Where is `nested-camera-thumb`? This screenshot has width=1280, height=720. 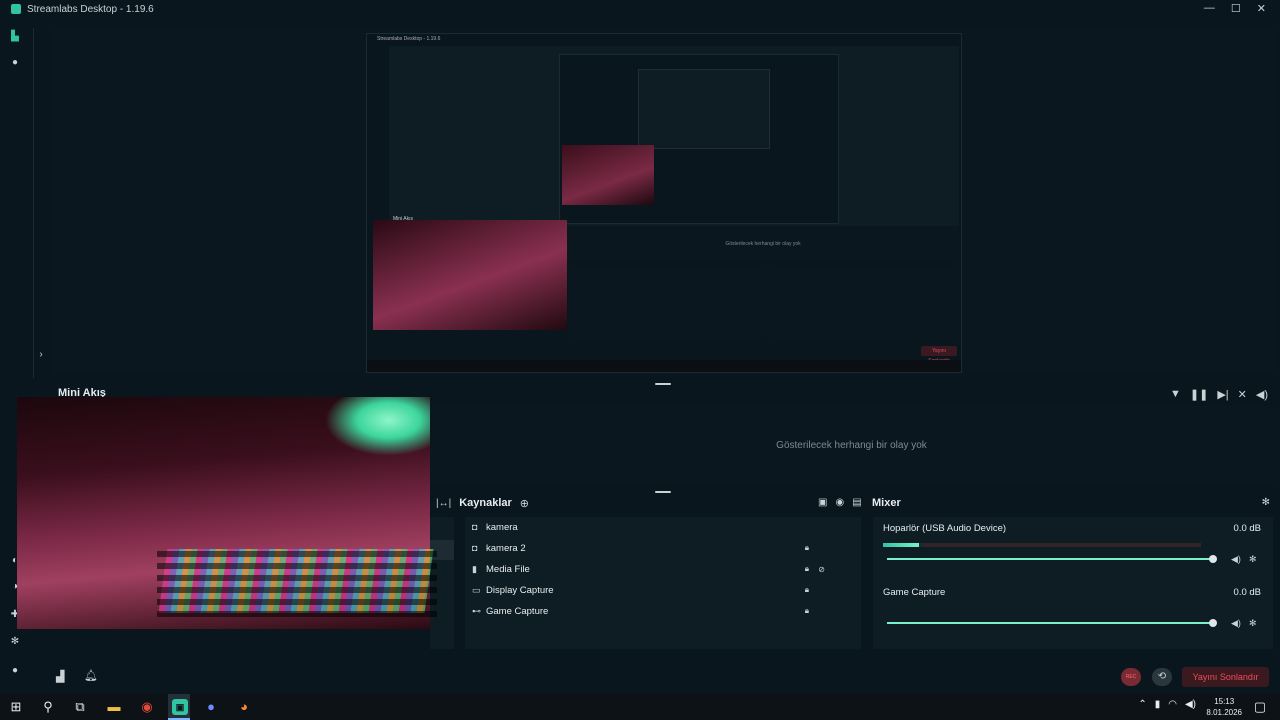 nested-camera-thumb is located at coordinates (608, 175).